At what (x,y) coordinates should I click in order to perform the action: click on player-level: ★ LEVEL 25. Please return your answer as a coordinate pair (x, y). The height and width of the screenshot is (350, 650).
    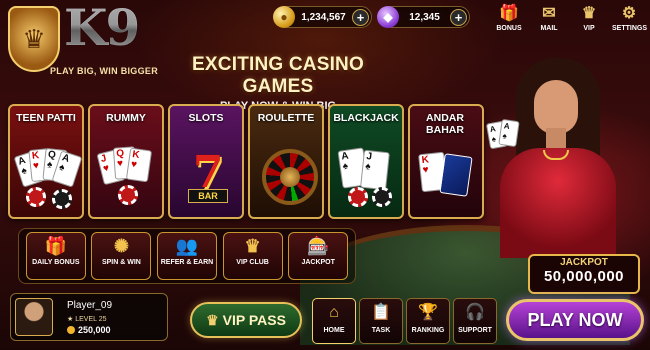
    Looking at the image, I should click on (87, 319).